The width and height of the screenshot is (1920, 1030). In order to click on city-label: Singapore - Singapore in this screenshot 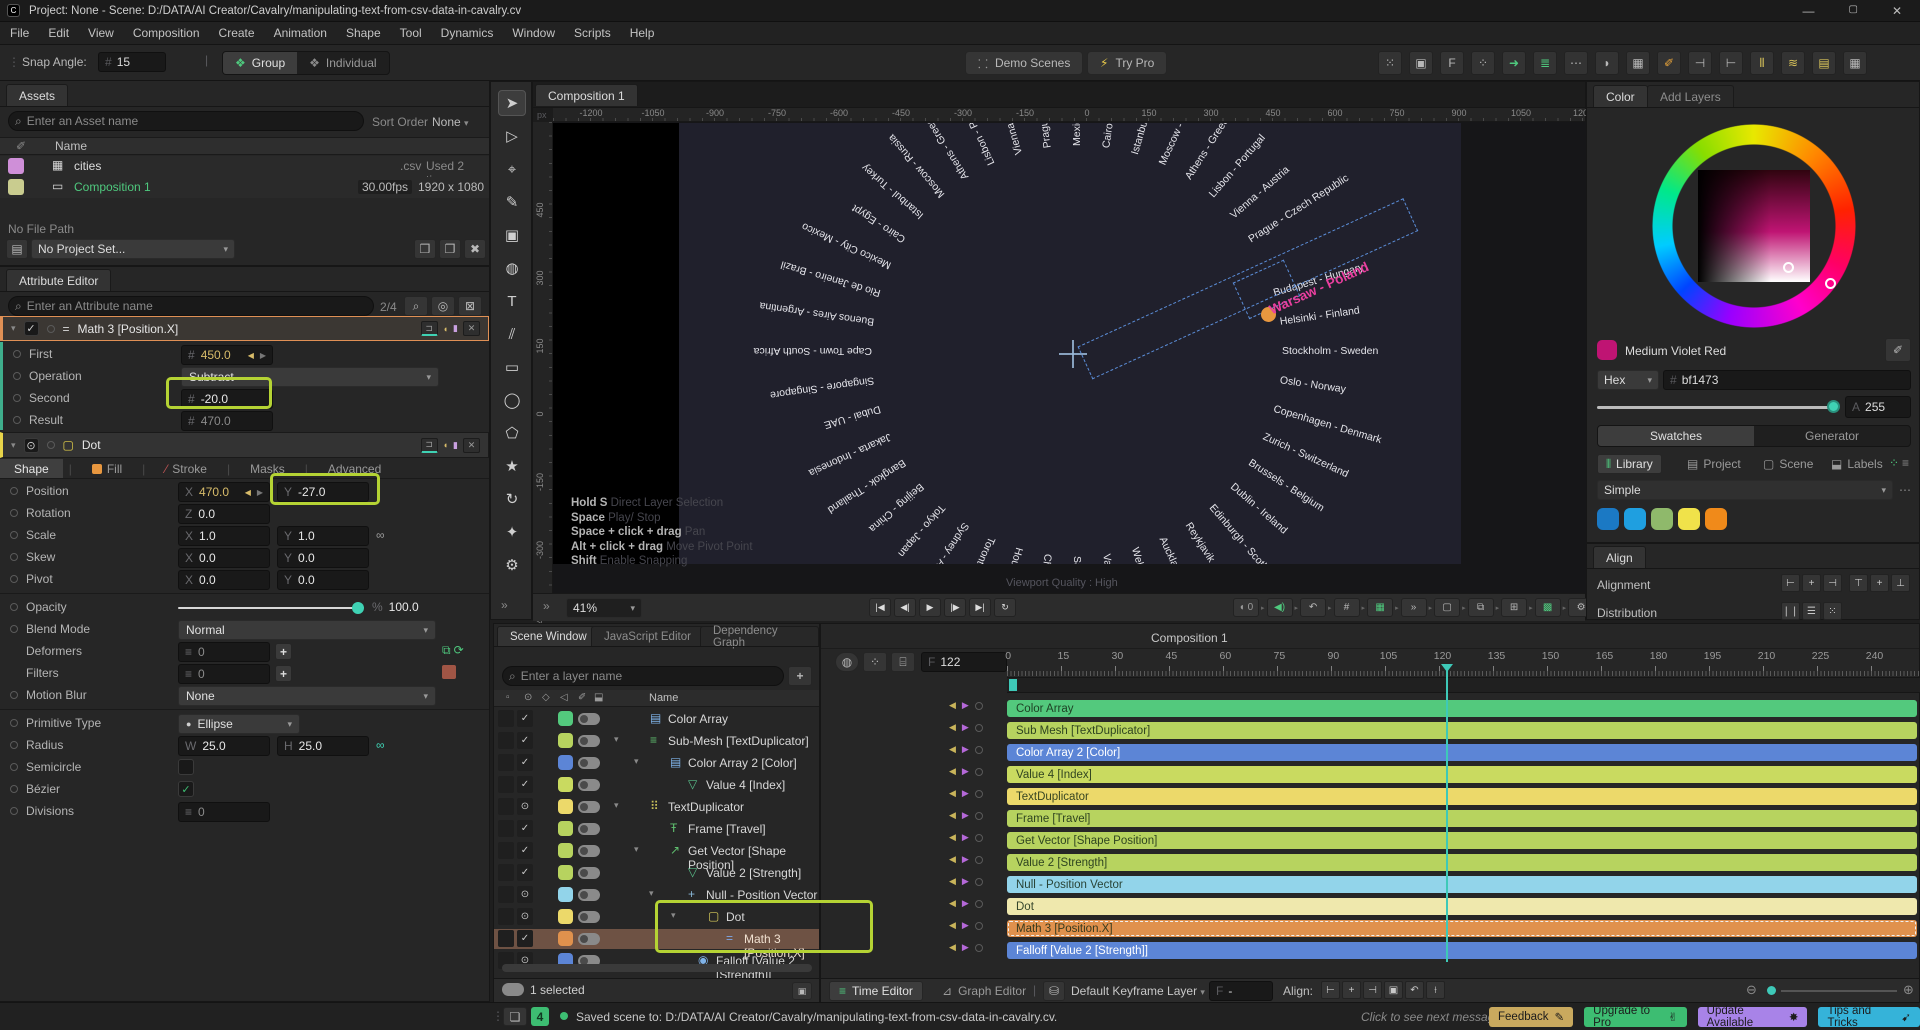, I will do `click(822, 387)`.